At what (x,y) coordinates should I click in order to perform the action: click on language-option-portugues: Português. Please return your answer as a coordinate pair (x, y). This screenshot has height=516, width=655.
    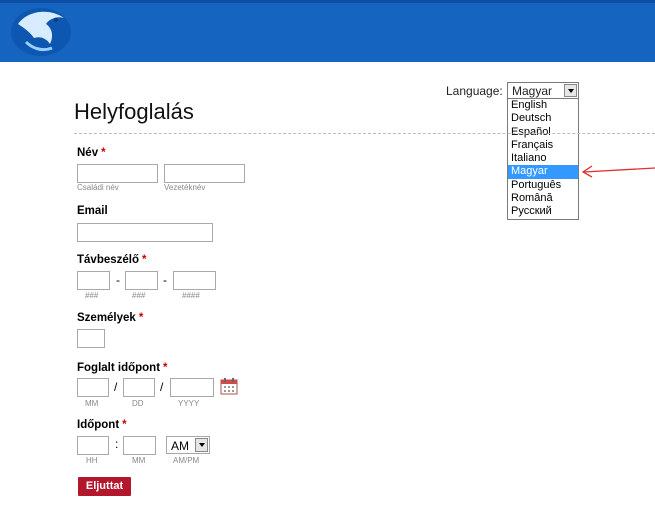
    Looking at the image, I should click on (543, 185).